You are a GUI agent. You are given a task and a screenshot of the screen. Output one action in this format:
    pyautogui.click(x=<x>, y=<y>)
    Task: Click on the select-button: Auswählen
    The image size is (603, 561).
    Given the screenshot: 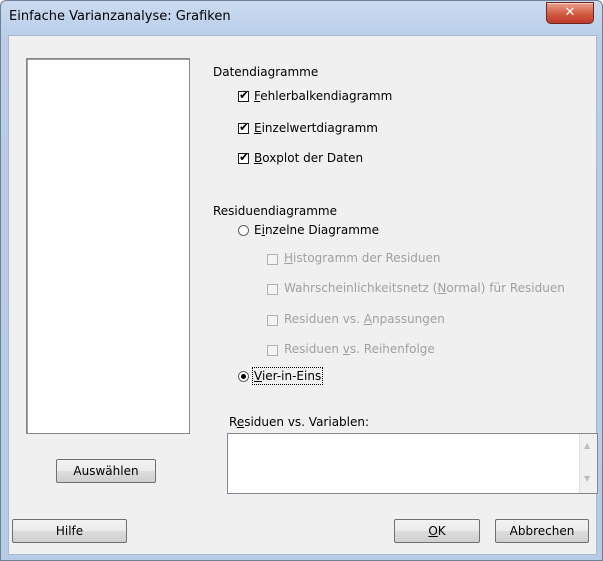 What is the action you would take?
    pyautogui.click(x=106, y=471)
    